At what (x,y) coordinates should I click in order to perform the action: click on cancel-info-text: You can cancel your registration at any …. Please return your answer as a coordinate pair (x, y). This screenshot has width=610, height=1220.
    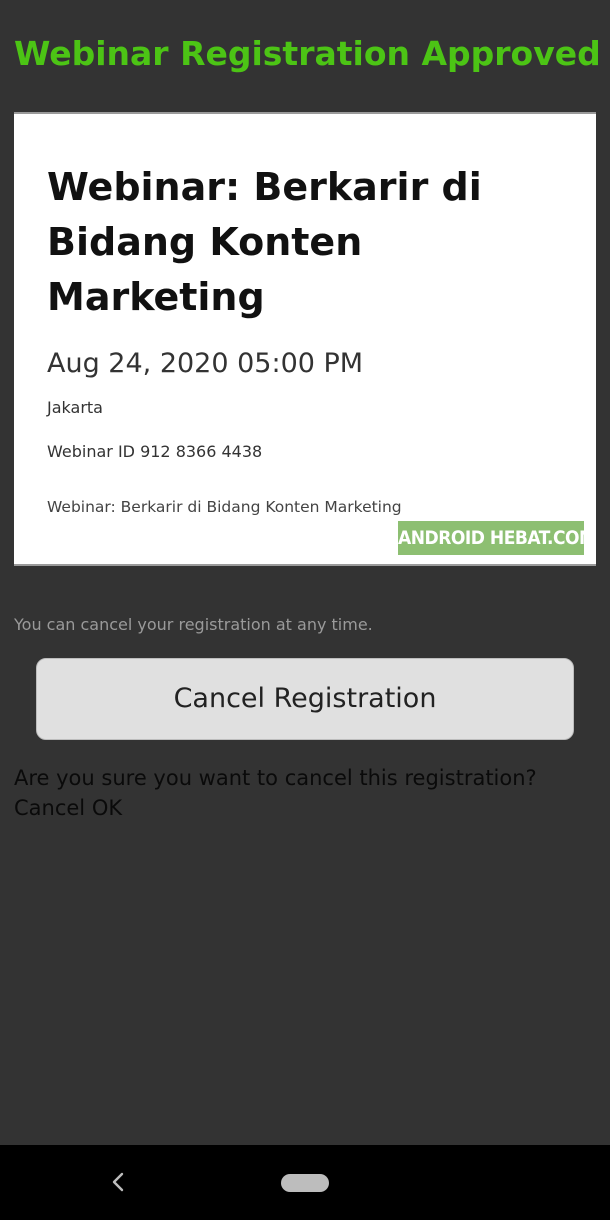
    Looking at the image, I should click on (193, 624).